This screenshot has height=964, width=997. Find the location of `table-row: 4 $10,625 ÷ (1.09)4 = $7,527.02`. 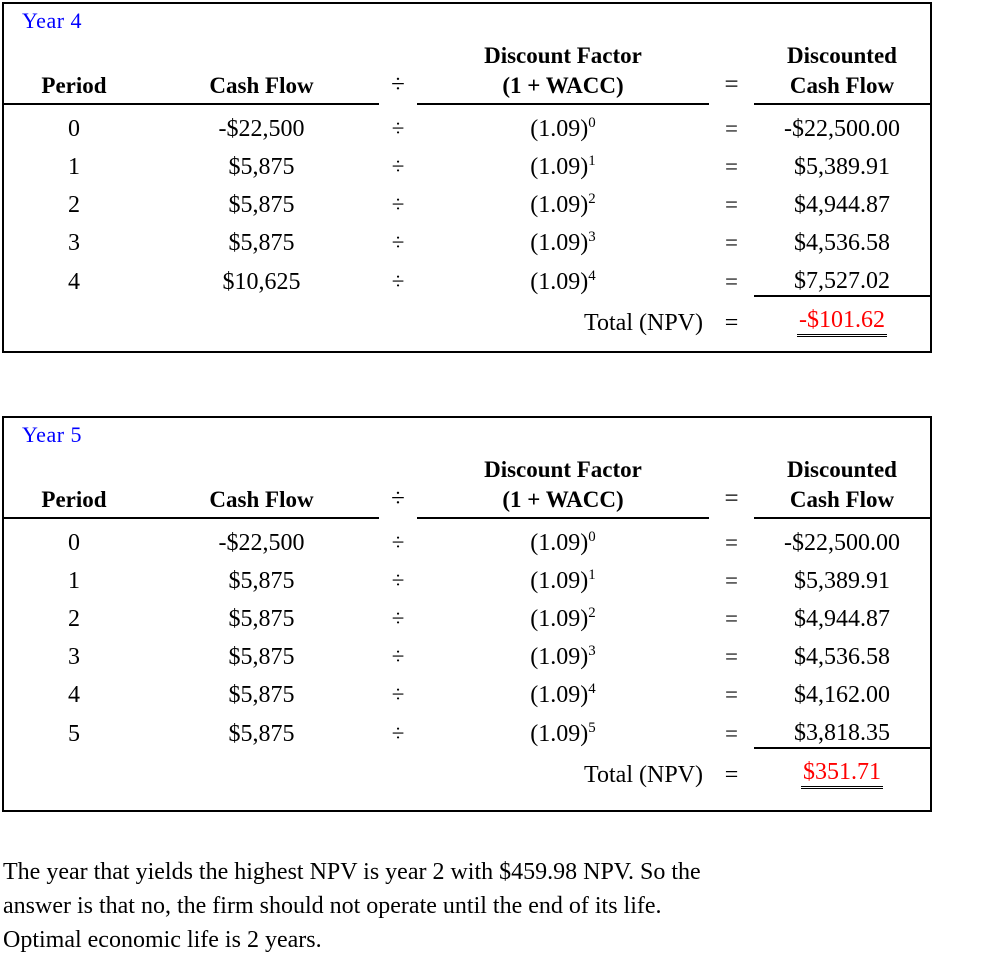

table-row: 4 $10,625 ÷ (1.09)4 = $7,527.02 is located at coordinates (467, 276).